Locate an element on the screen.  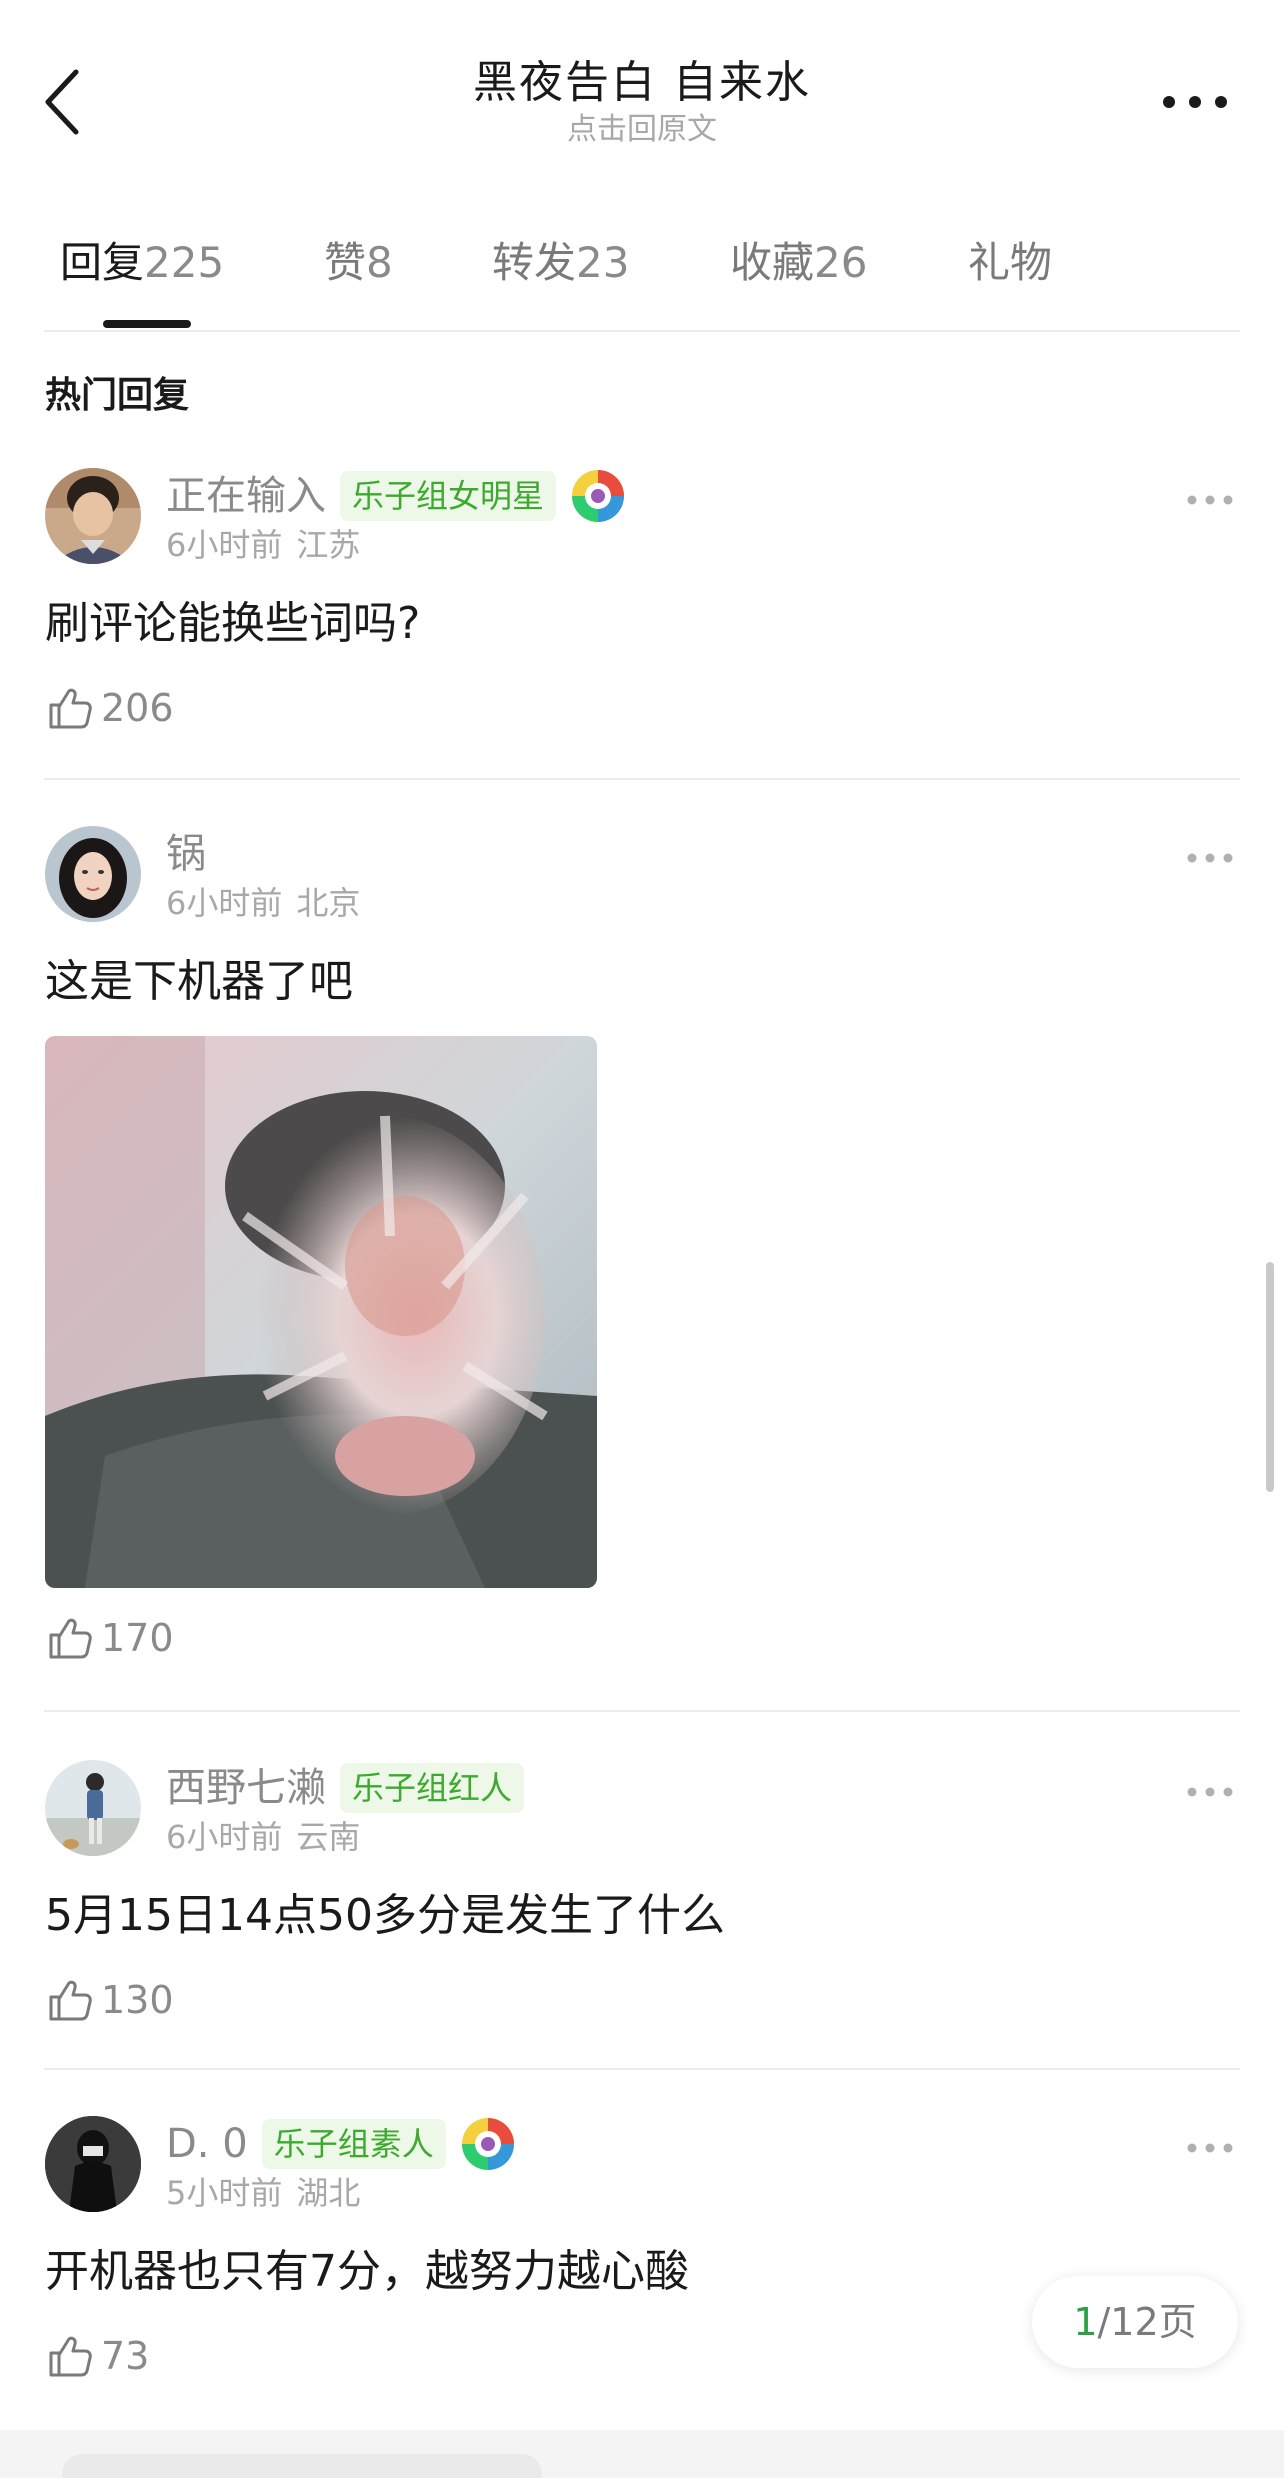
time: 5小时前 is located at coordinates (224, 2193).